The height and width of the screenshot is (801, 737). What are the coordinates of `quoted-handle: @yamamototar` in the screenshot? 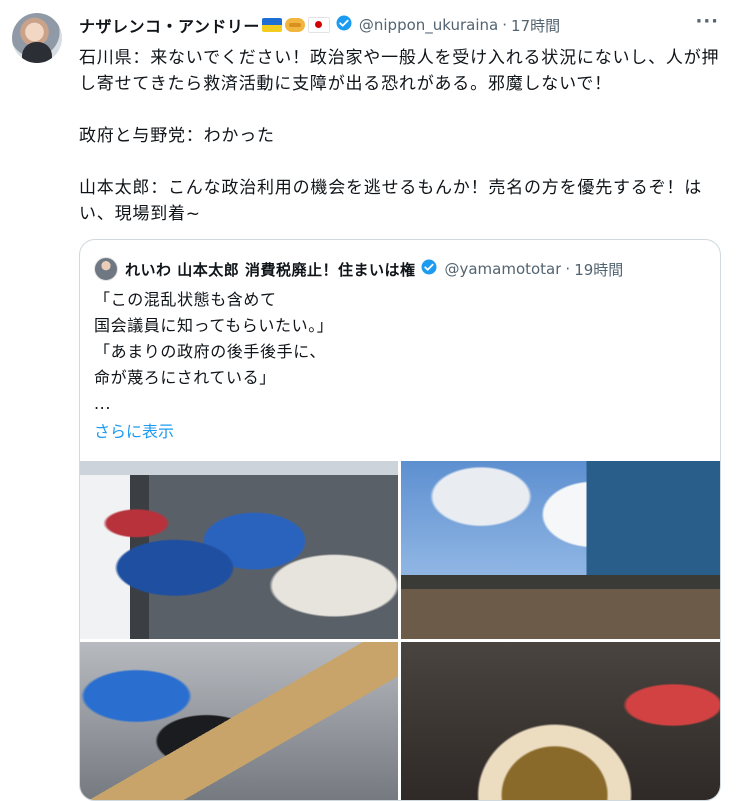 It's located at (502, 269).